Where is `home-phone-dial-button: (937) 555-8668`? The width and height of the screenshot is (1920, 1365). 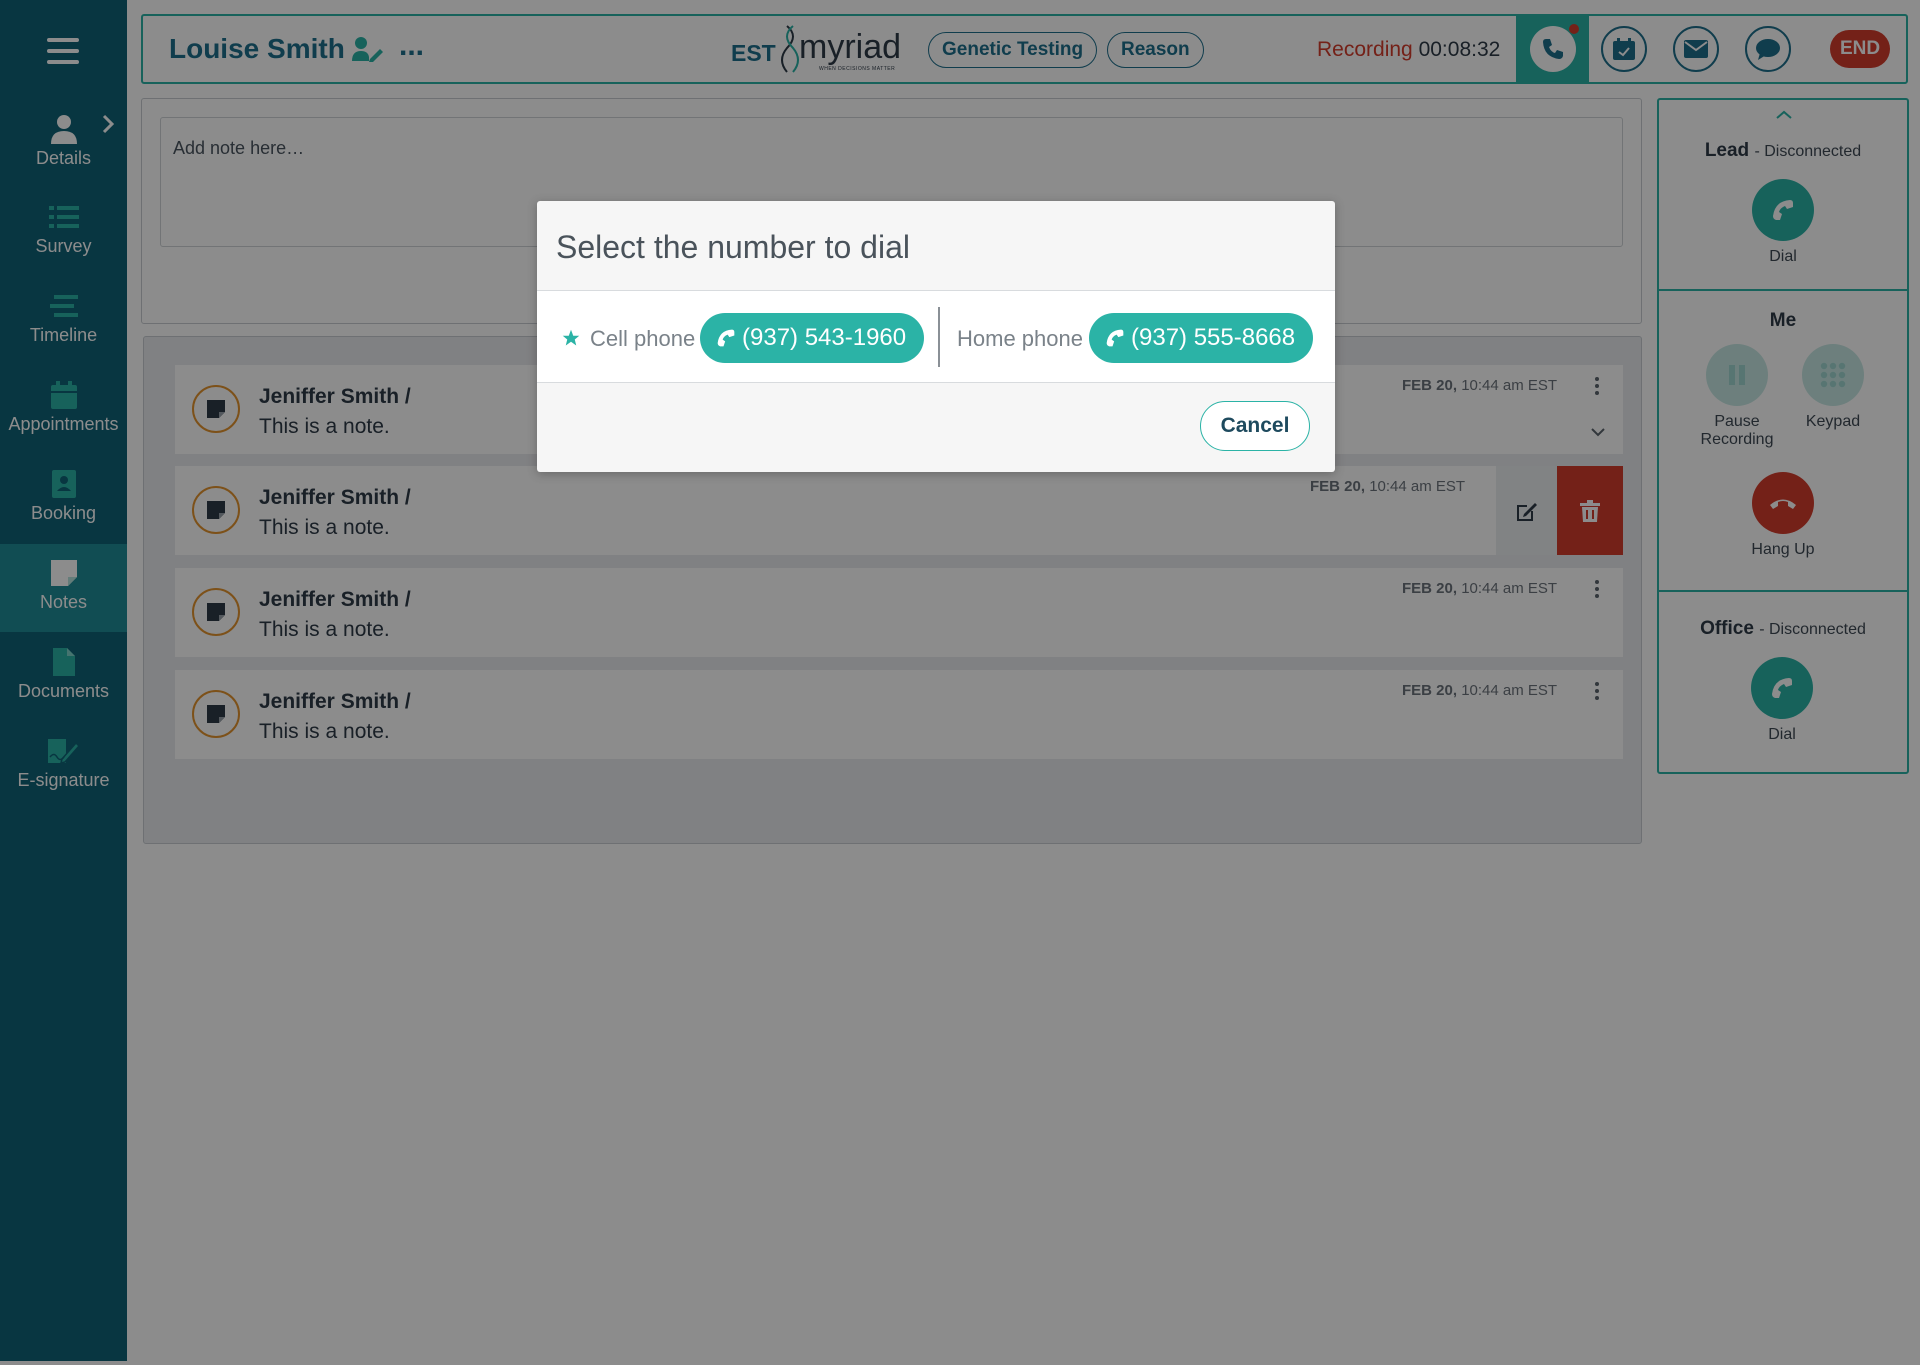
home-phone-dial-button: (937) 555-8668 is located at coordinates (1201, 338).